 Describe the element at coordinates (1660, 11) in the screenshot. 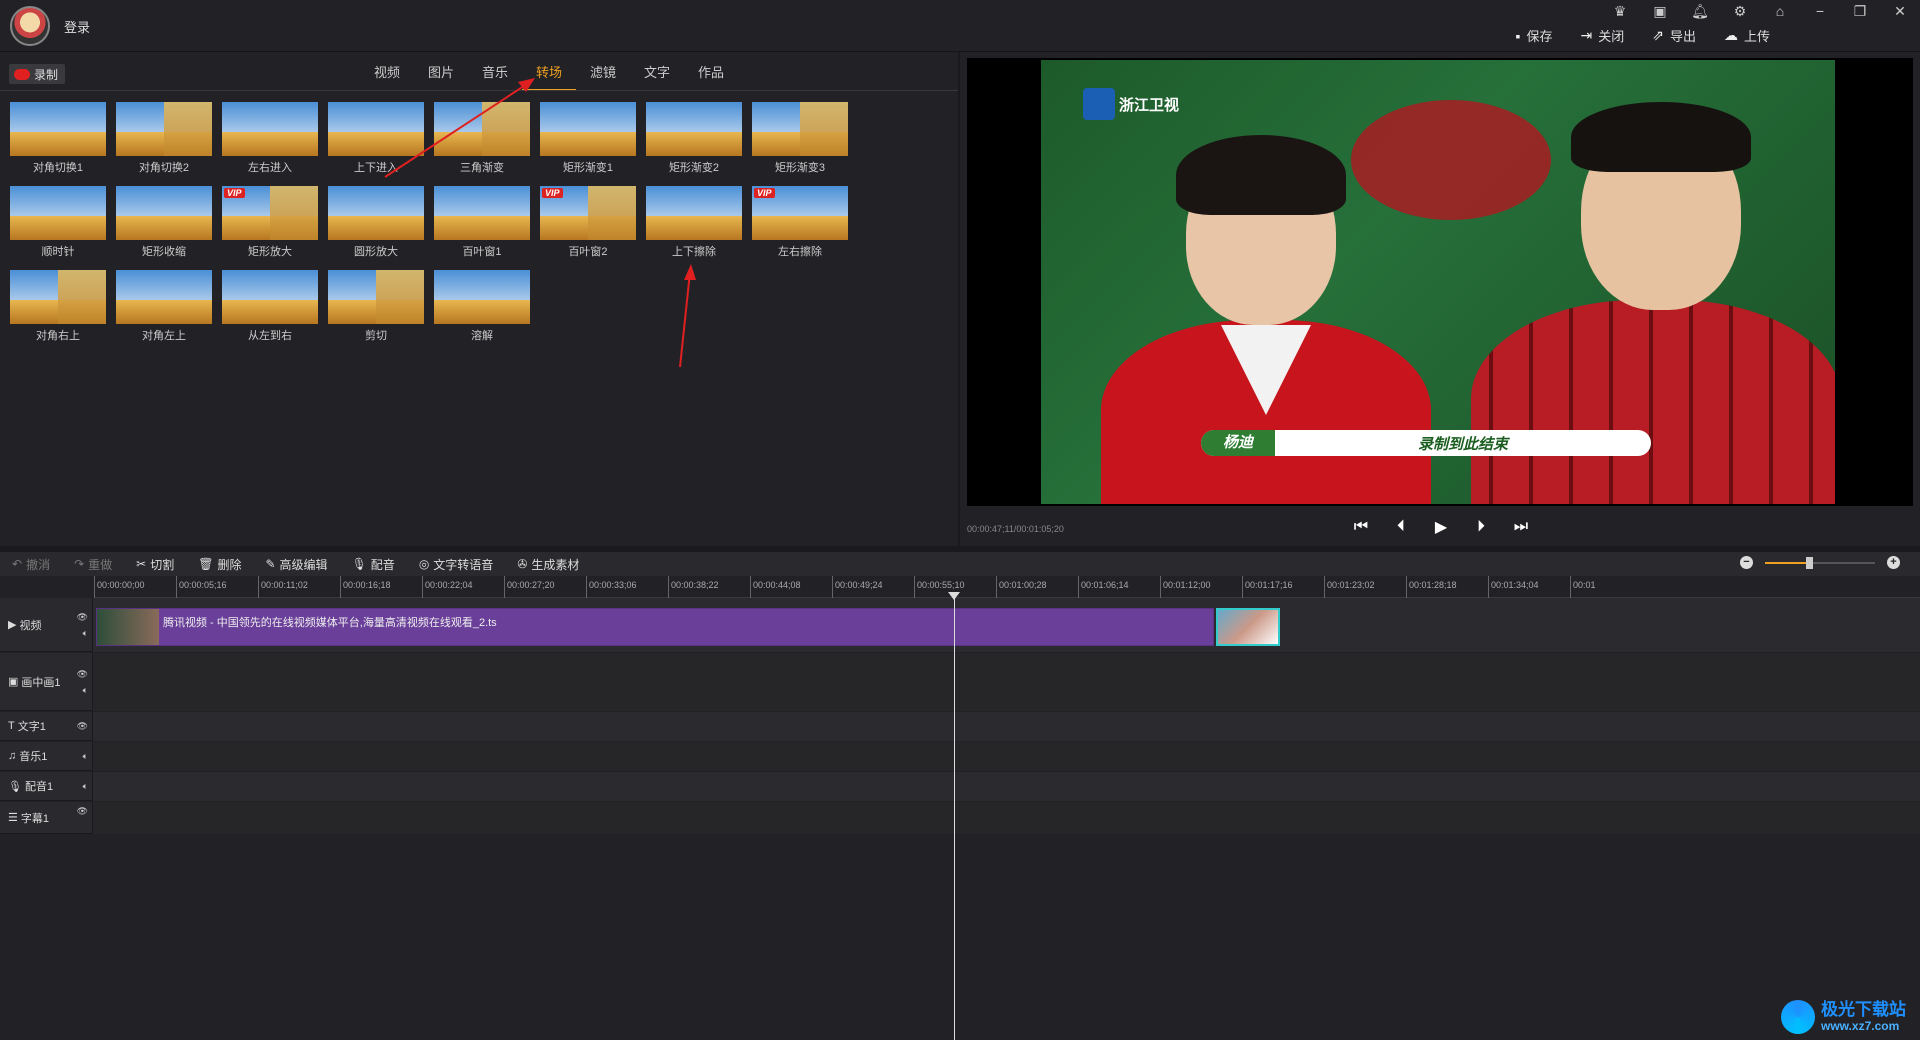

I see `screen-icon: ▣` at that location.